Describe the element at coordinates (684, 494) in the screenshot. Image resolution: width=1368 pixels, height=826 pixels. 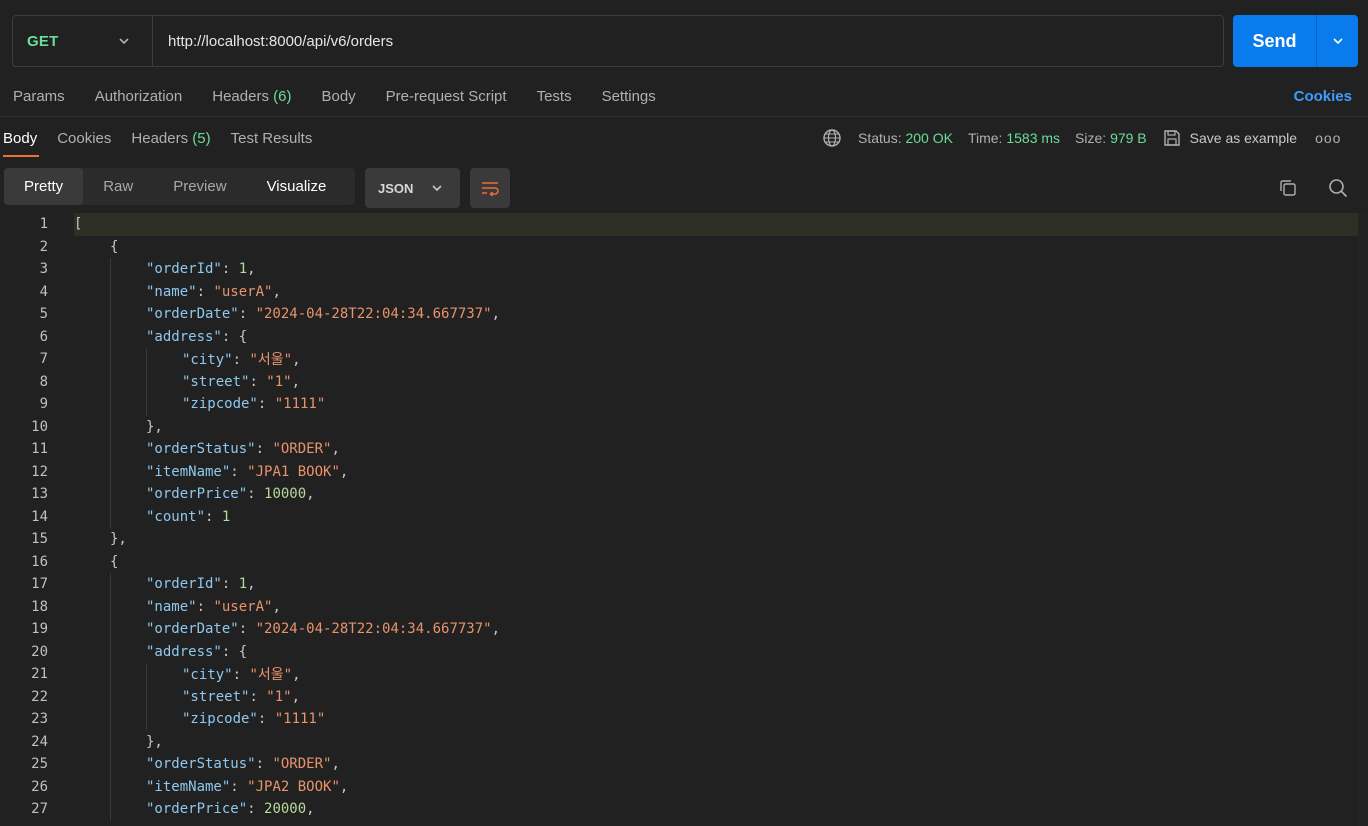
I see `code-line: 13 "orderPrice": 10000,` at that location.